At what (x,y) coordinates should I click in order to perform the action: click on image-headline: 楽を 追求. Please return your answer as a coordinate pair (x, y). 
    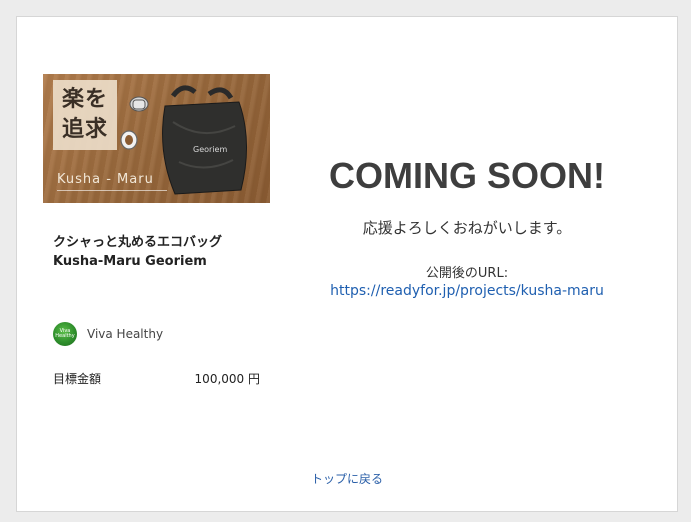
    Looking at the image, I should click on (84, 114).